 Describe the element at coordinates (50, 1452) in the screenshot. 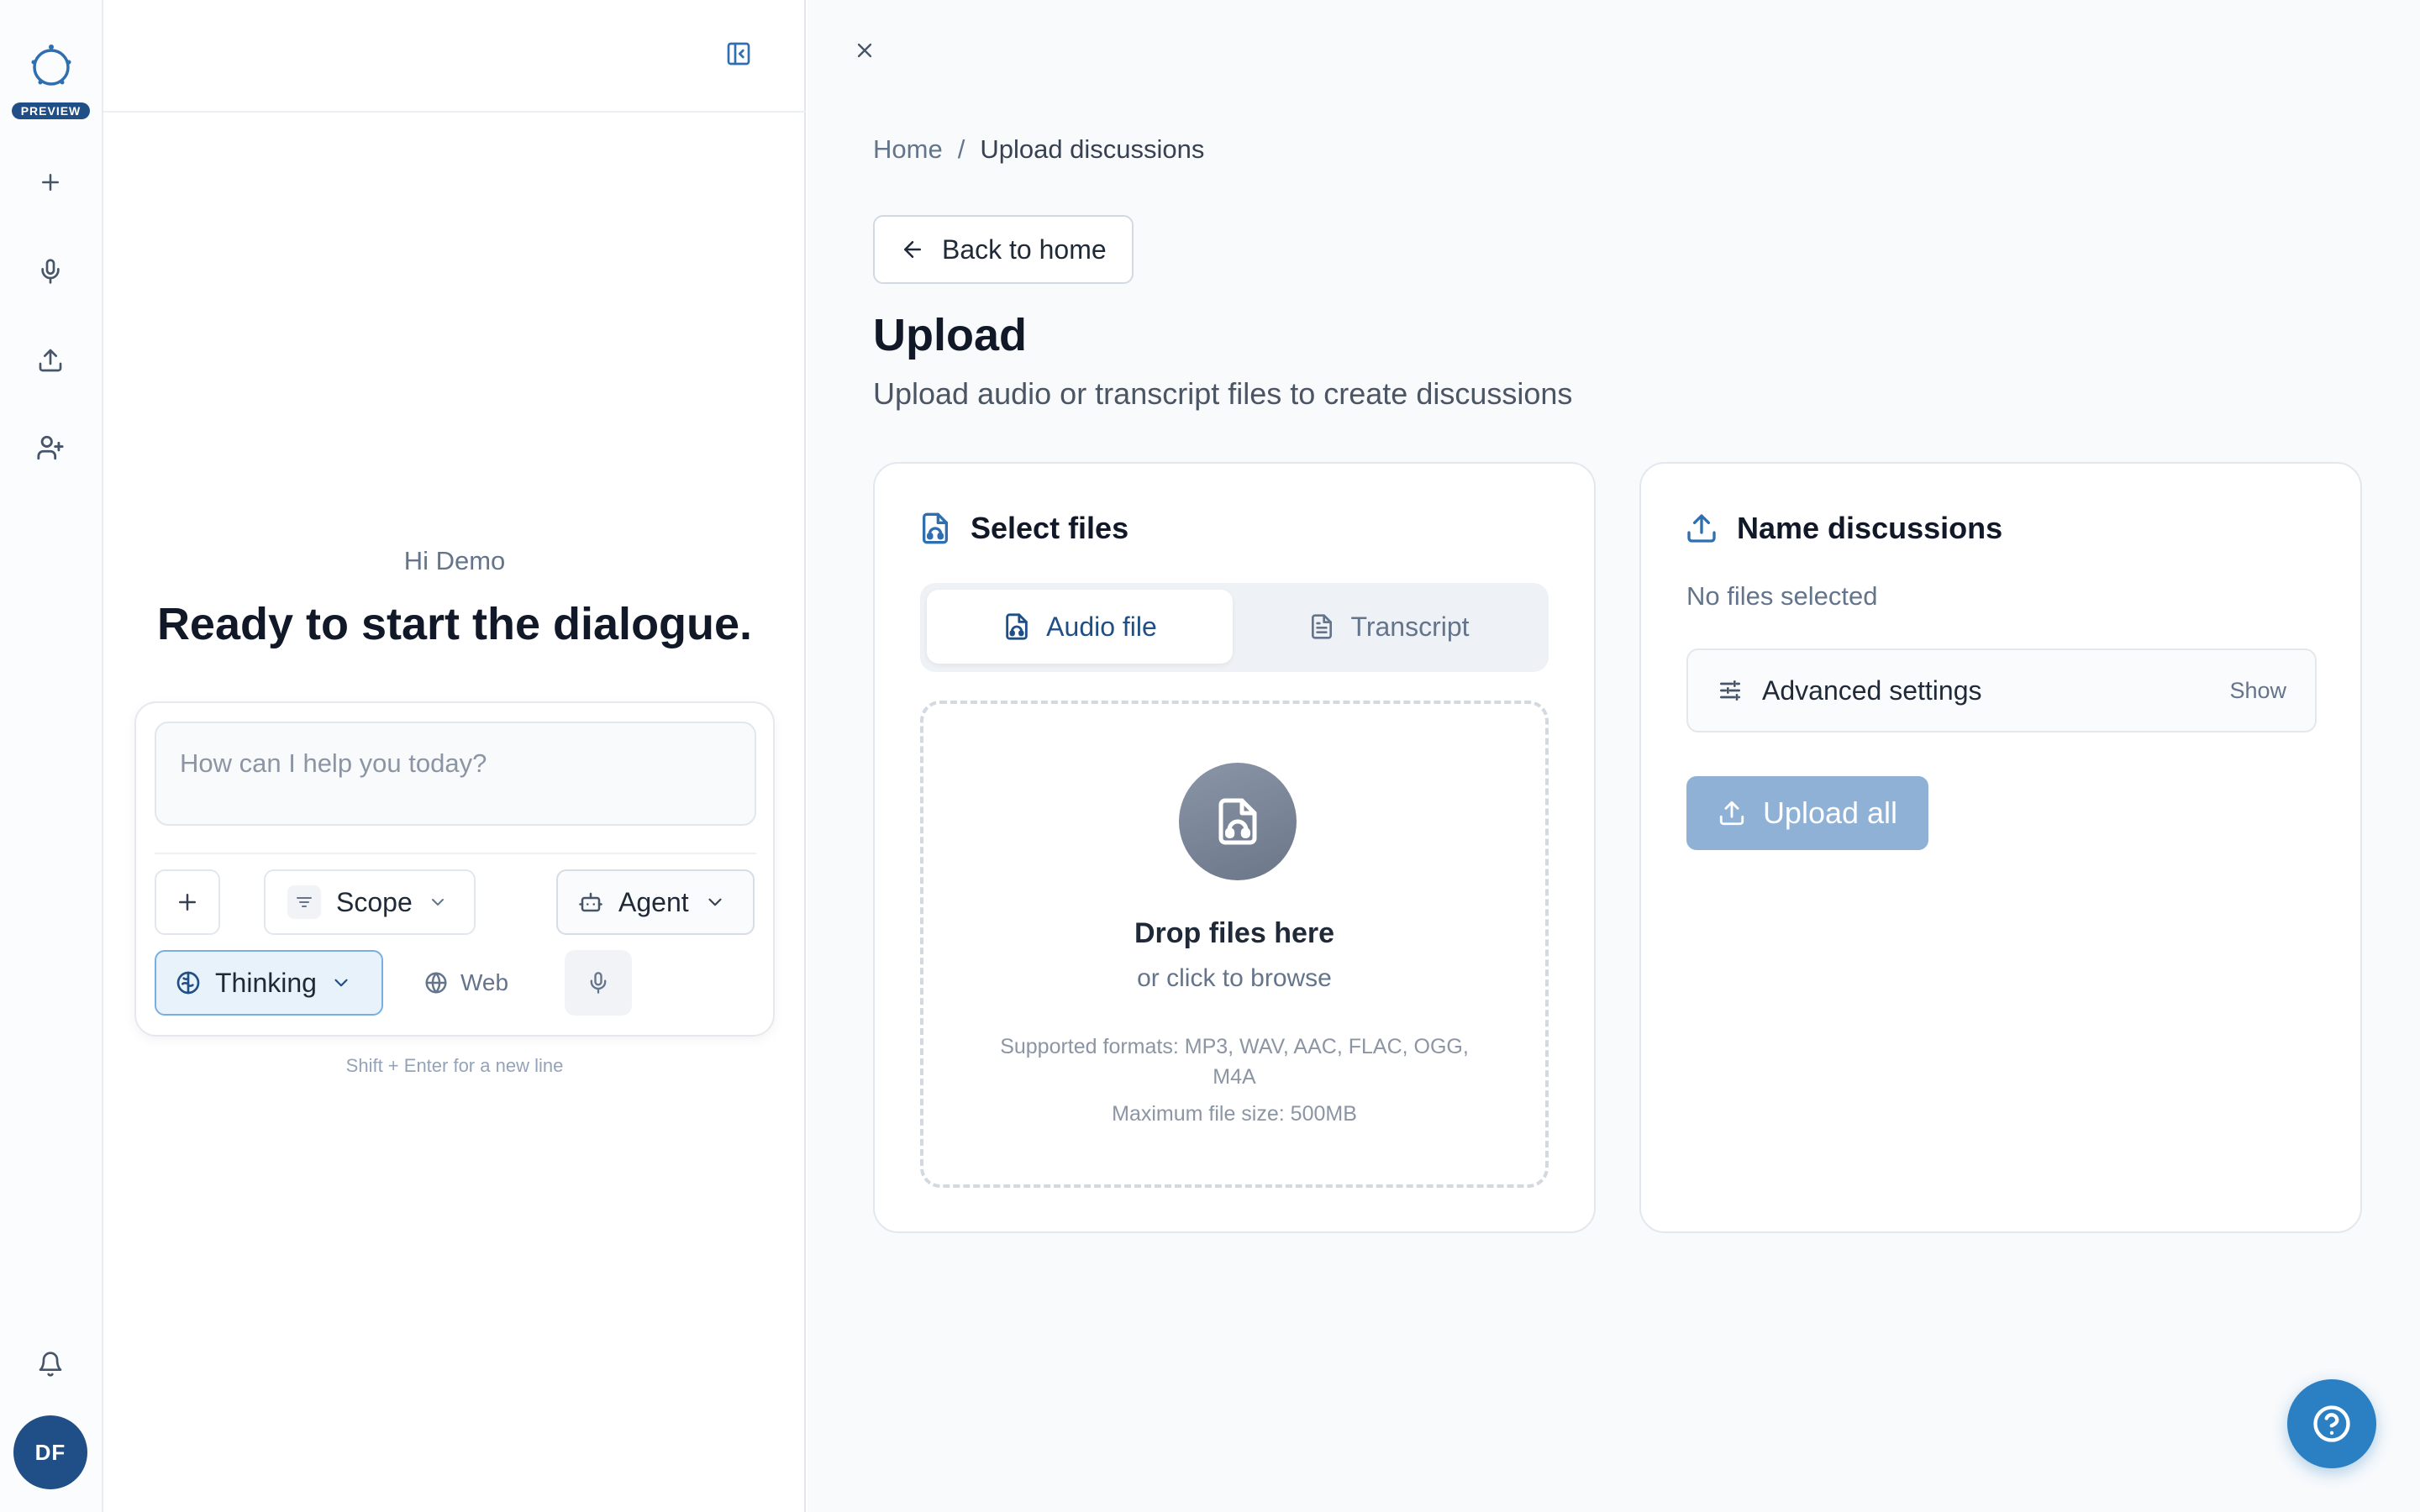

I see `user-avatar: DF` at that location.